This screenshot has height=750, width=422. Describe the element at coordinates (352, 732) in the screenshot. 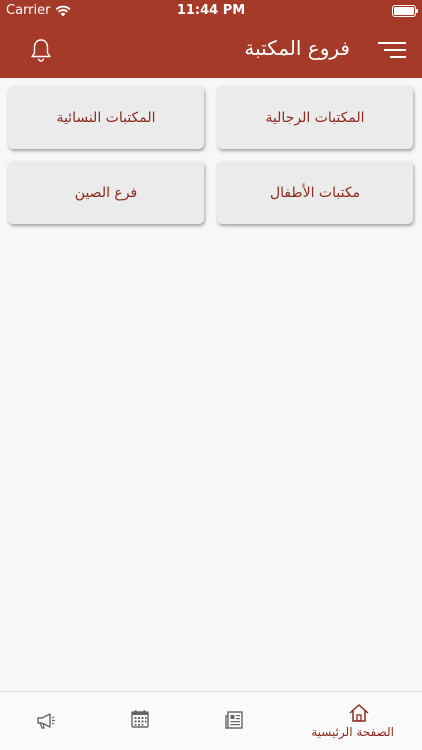

I see `tab-home-label: الصفحة الرئيسية` at that location.